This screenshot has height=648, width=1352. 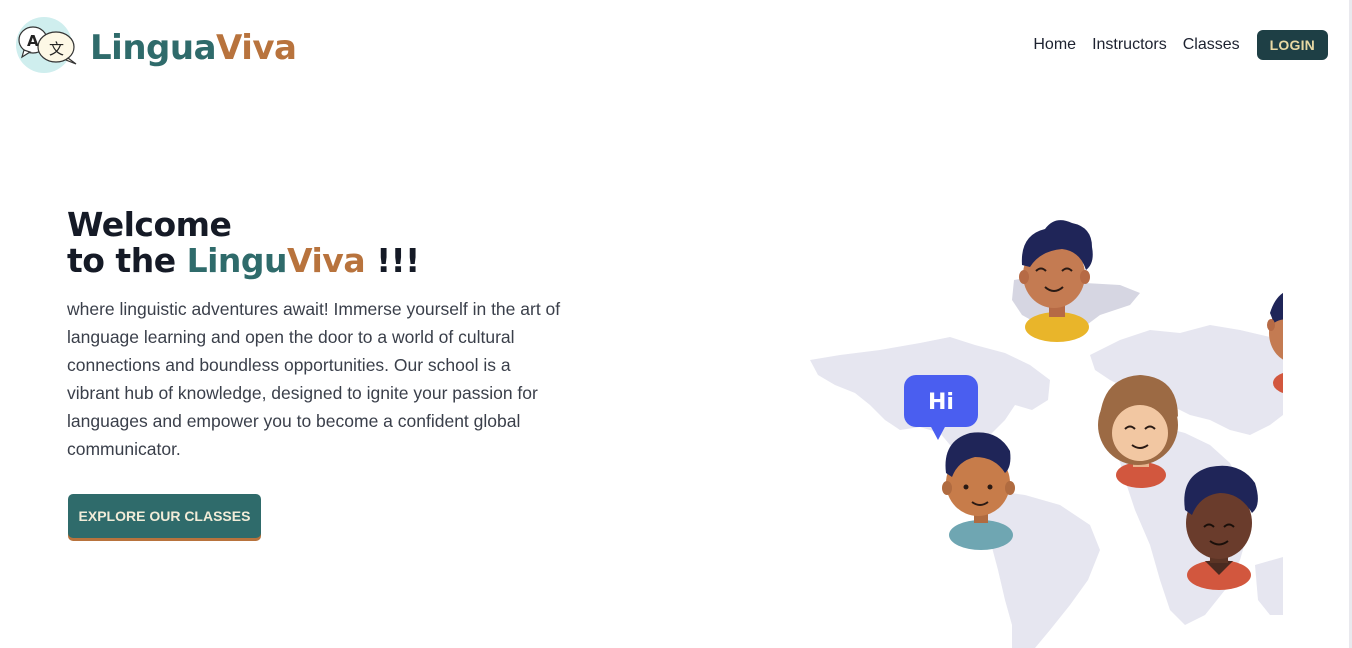 I want to click on svg-text: A, so click(x=33, y=41).